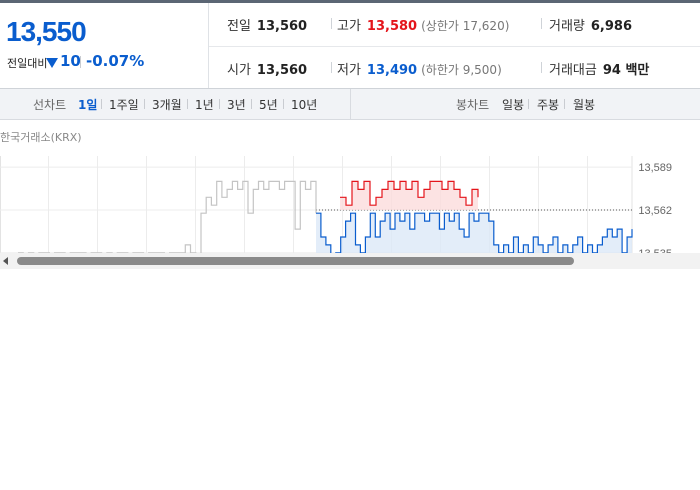 The width and height of the screenshot is (700, 490). What do you see at coordinates (473, 105) in the screenshot?
I see `candle-chart-title: 봉차트` at bounding box center [473, 105].